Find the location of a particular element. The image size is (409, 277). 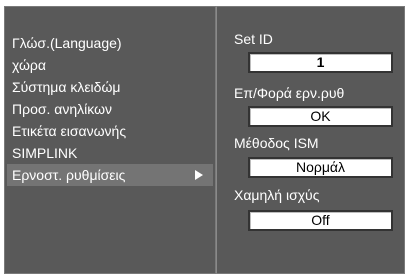

power-on-status-label: Επ/Φορά ερν.ρυθ is located at coordinates (289, 93).